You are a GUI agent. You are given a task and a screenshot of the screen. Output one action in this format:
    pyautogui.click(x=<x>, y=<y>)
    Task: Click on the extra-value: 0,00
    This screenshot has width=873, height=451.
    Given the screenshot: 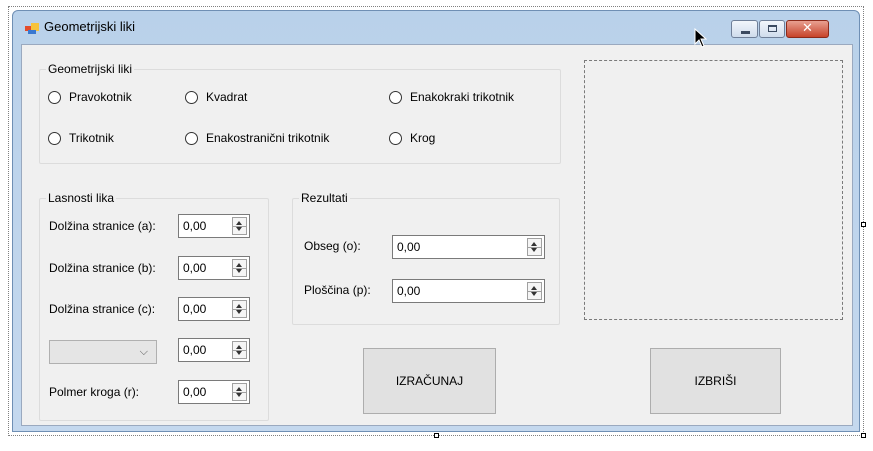 What is the action you would take?
    pyautogui.click(x=194, y=350)
    